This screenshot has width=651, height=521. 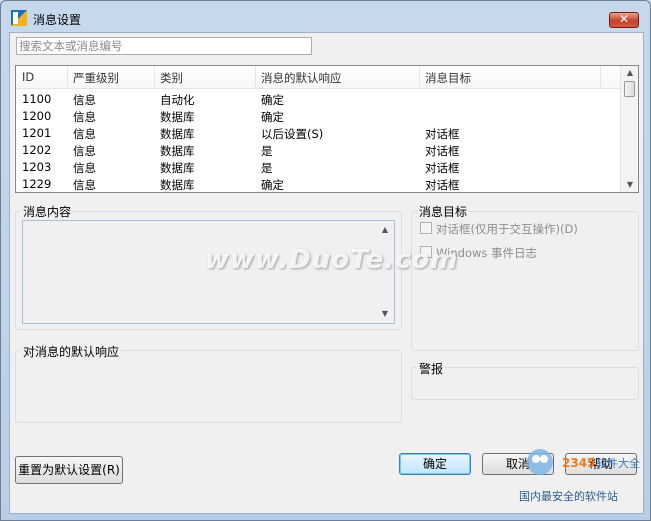 I want to click on search-box, so click(x=164, y=46).